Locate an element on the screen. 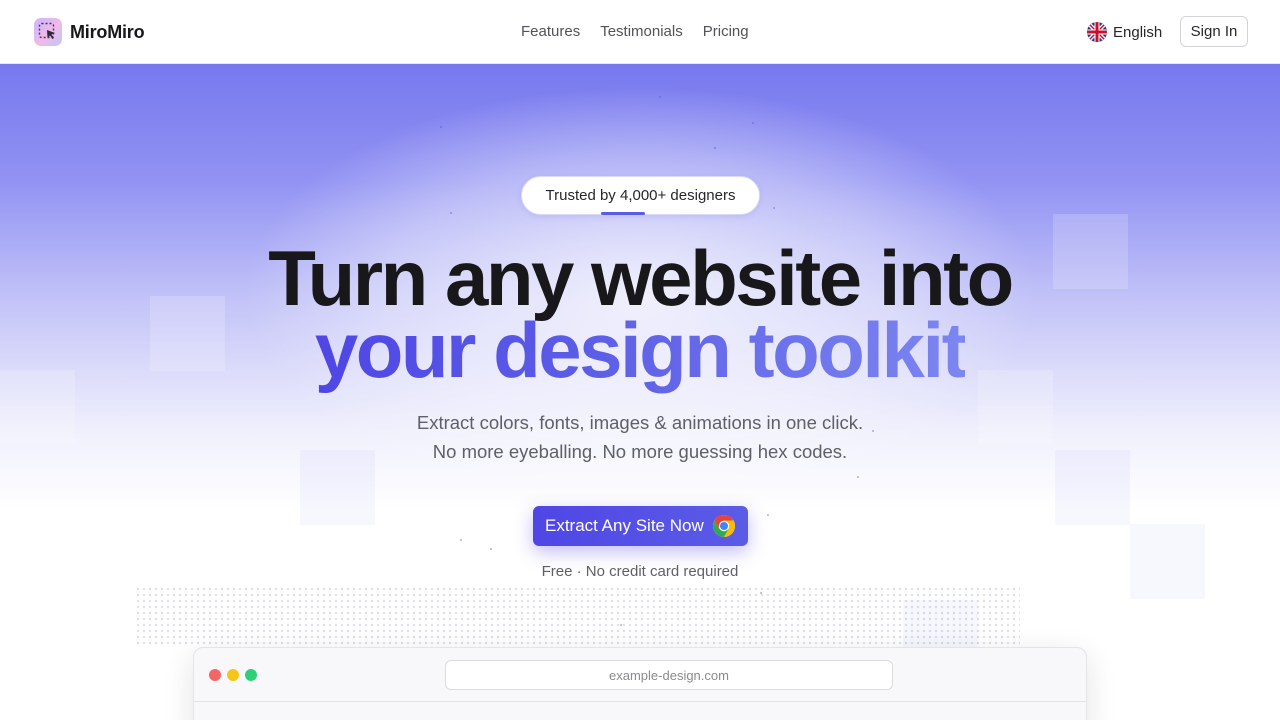  sign-in-button: Sign In is located at coordinates (1214, 31).